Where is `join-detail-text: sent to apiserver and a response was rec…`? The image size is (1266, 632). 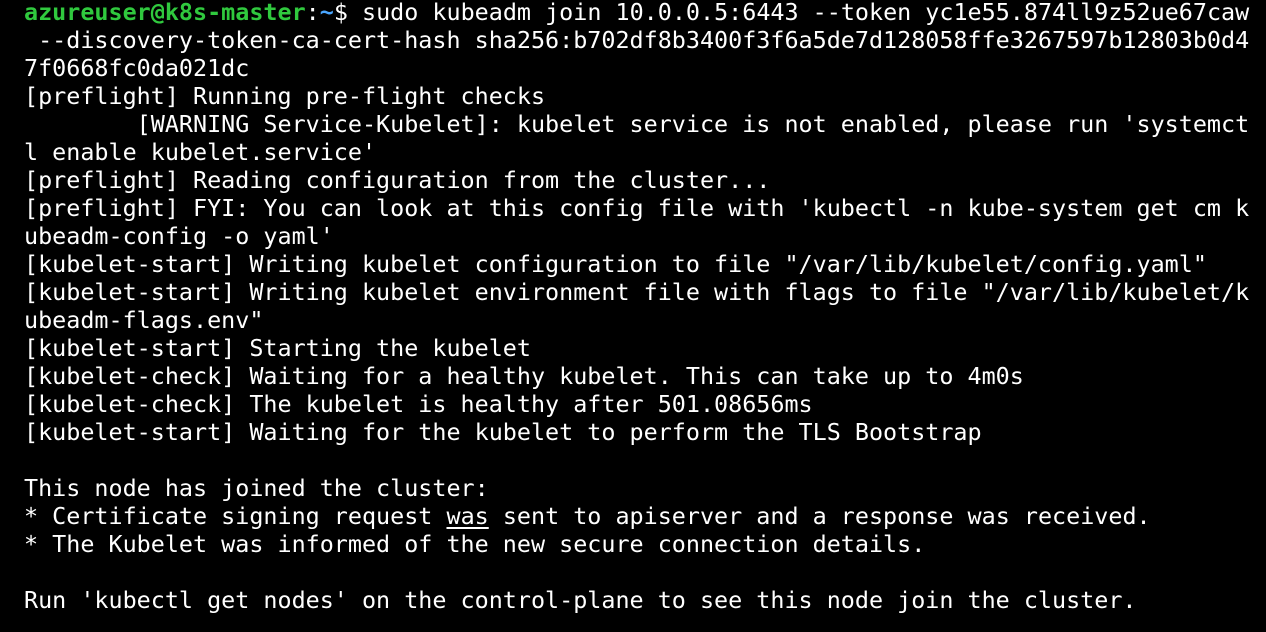
join-detail-text: sent to apiserver and a response was rec… is located at coordinates (819, 516).